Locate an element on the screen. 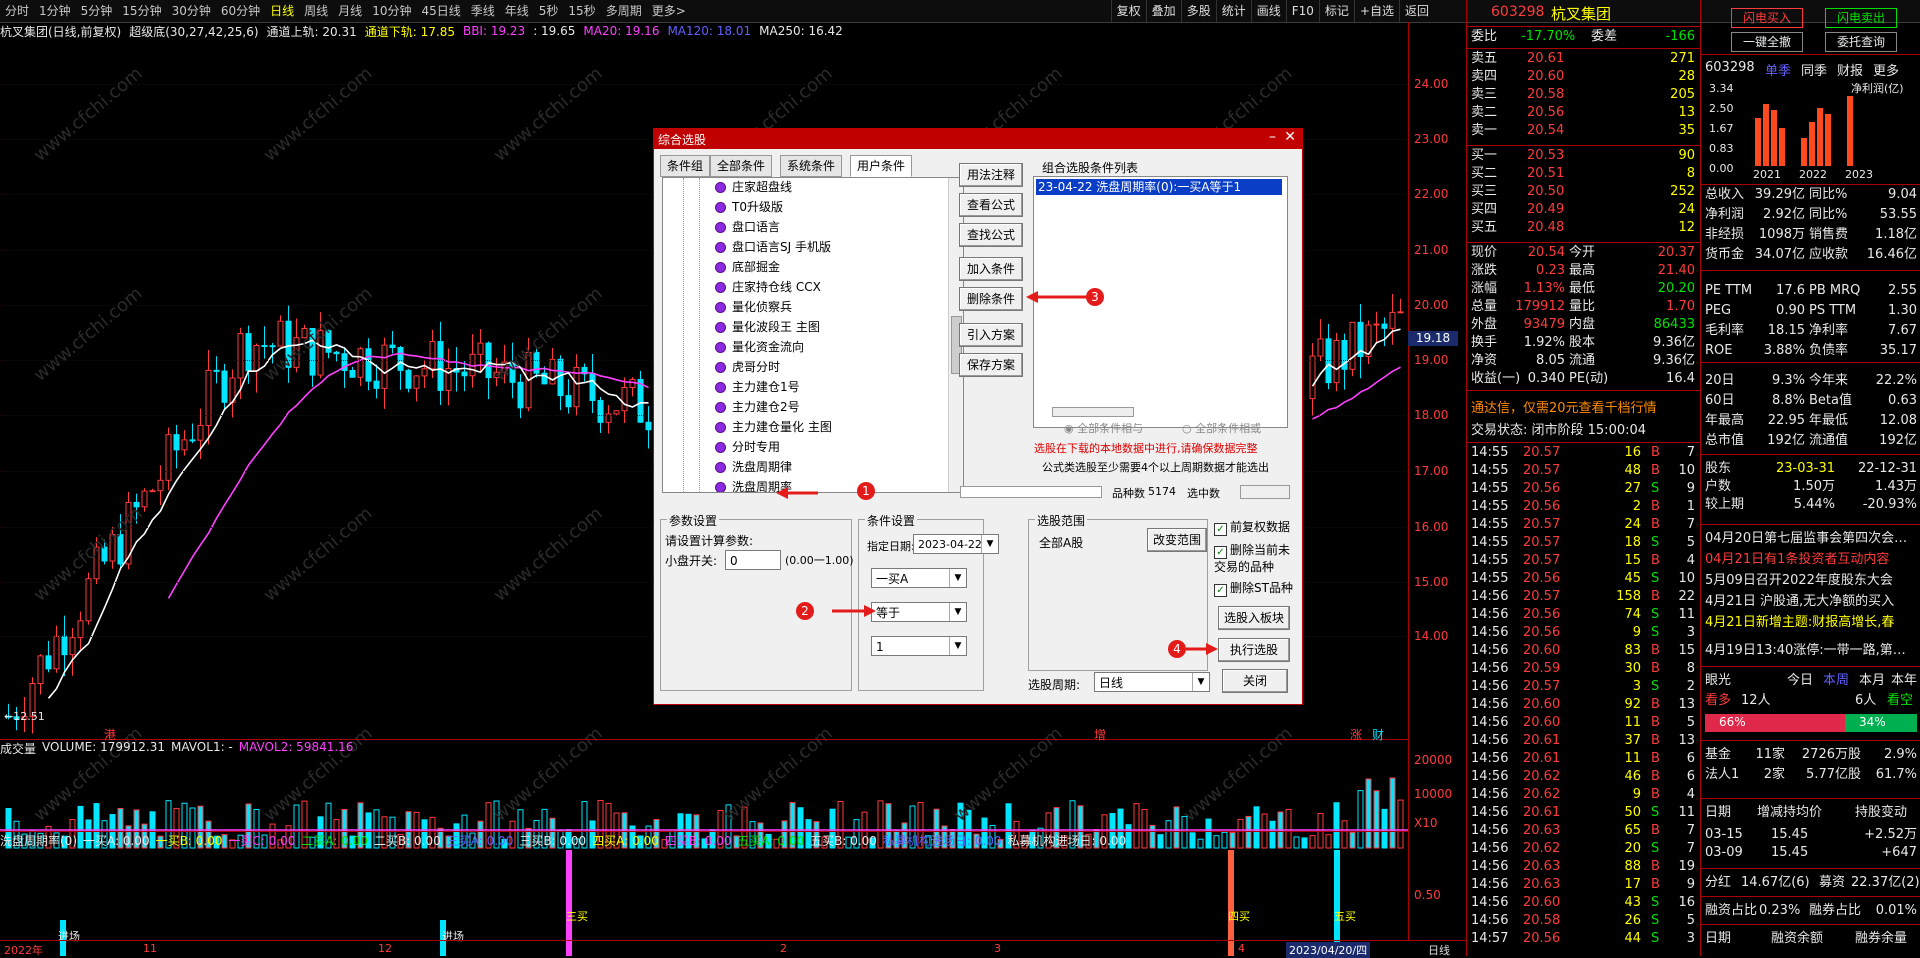 This screenshot has width=1920, height=958. period-tab: 年线 is located at coordinates (517, 11).